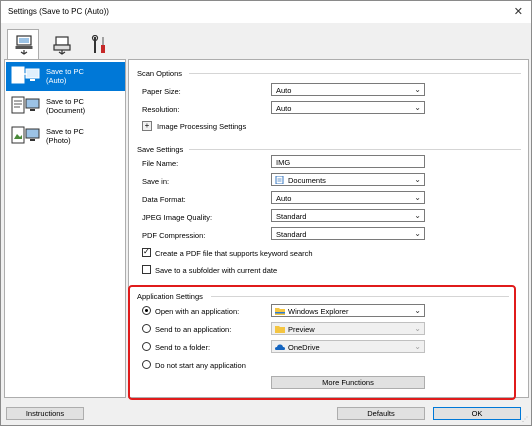 The image size is (532, 426). Describe the element at coordinates (58, 11) in the screenshot. I see `window-title: Settings (Save to PC (Auto))` at that location.